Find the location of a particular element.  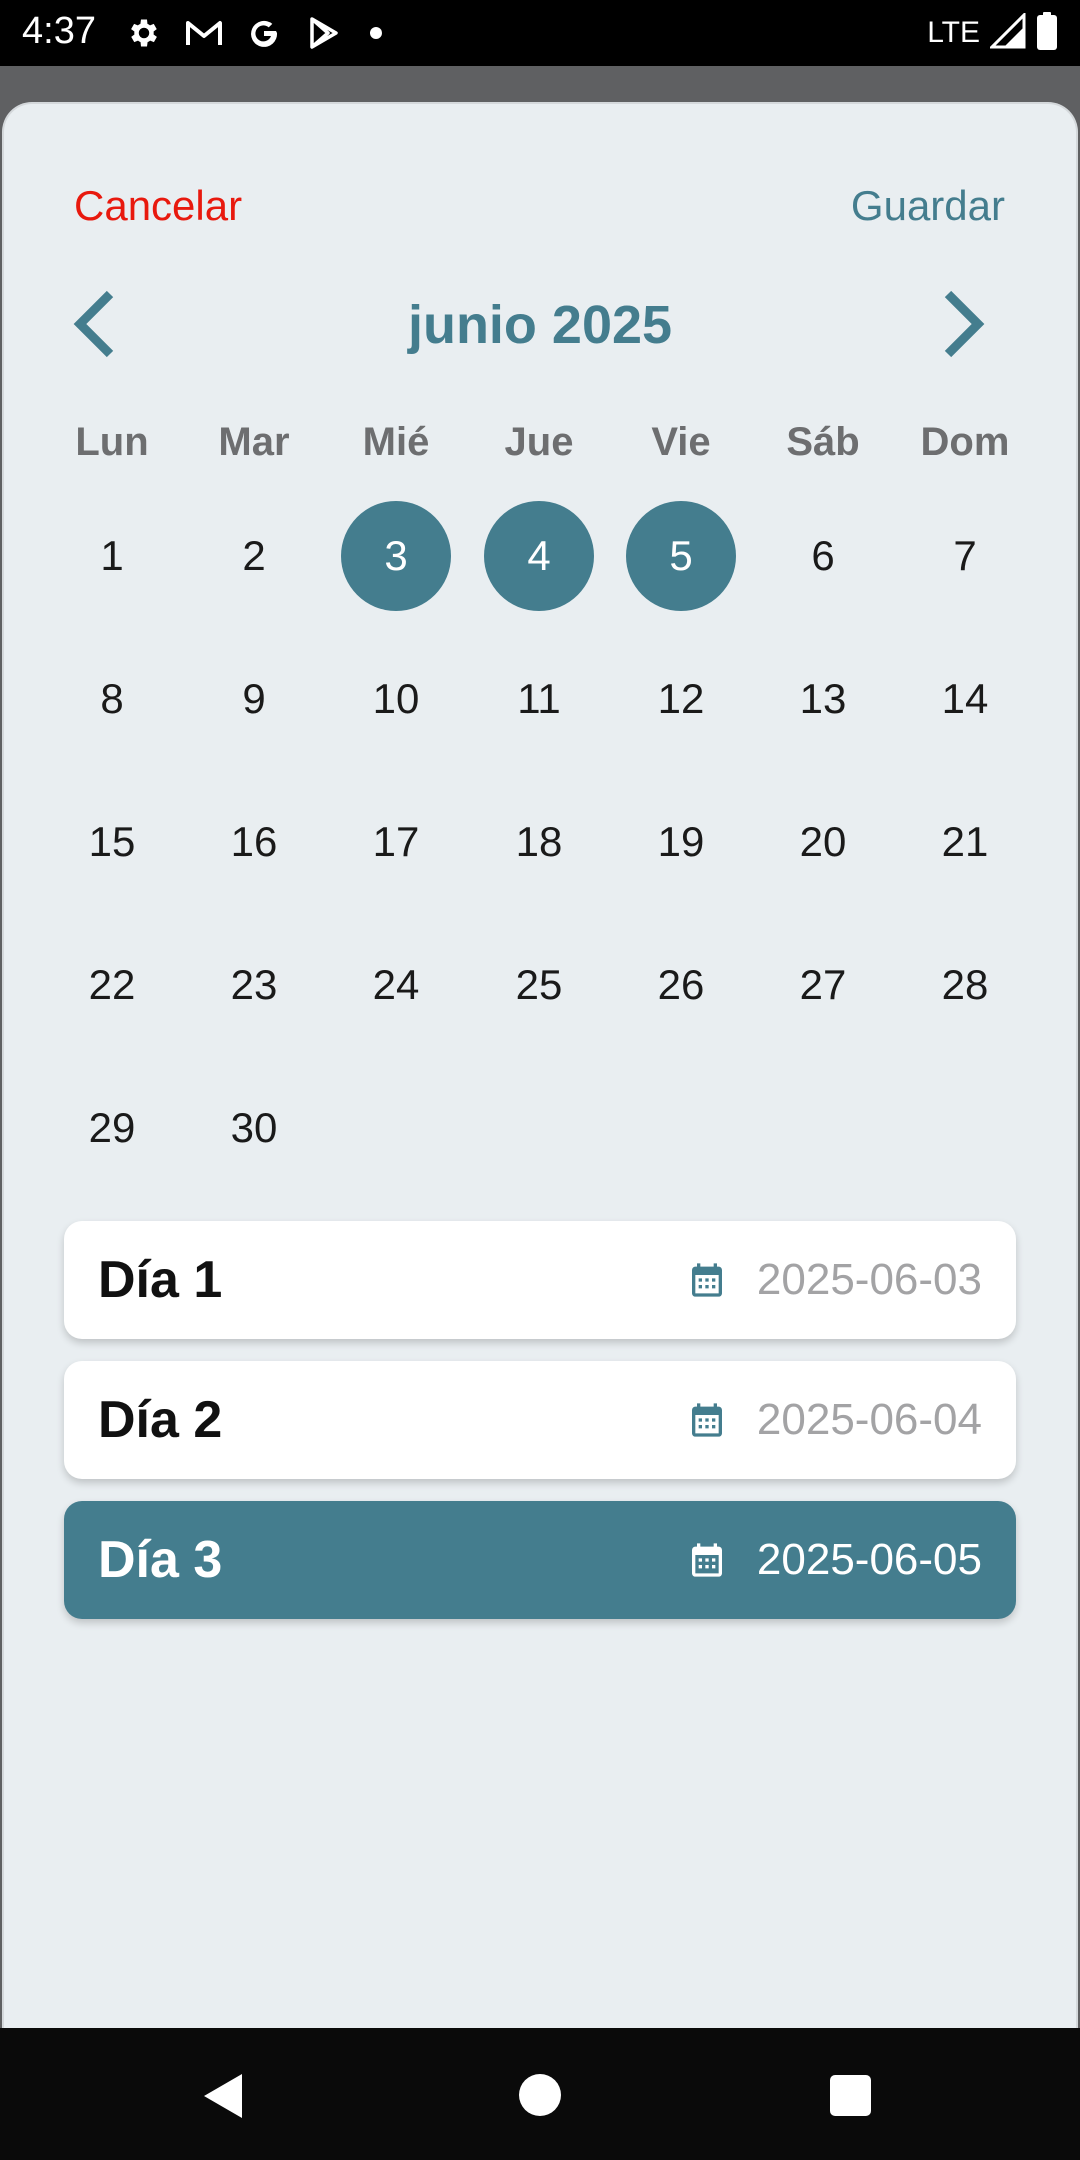

calendar-day: 17 is located at coordinates (396, 842).